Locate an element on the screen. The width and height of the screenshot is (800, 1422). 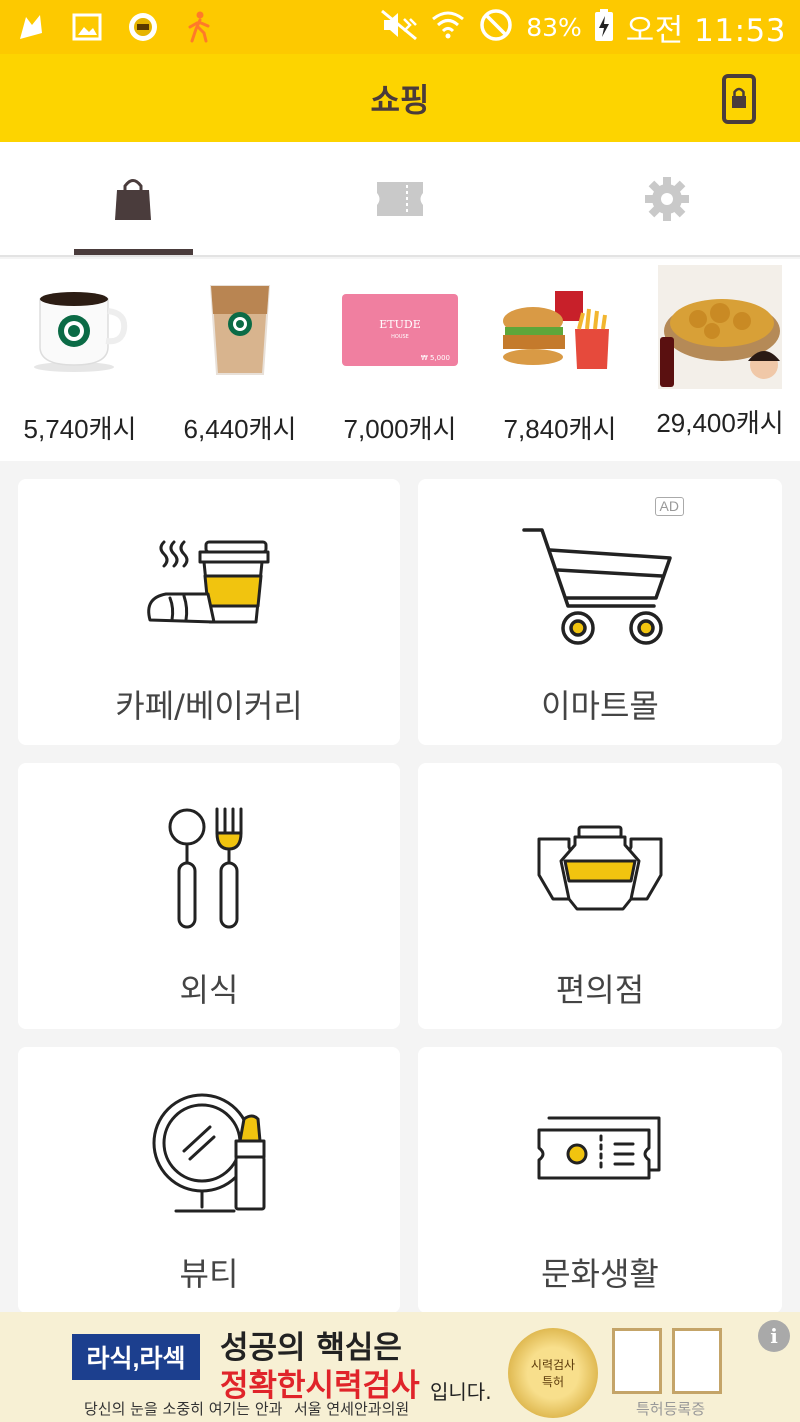
medal-text: 시력검사 is located at coordinates (553, 1365).